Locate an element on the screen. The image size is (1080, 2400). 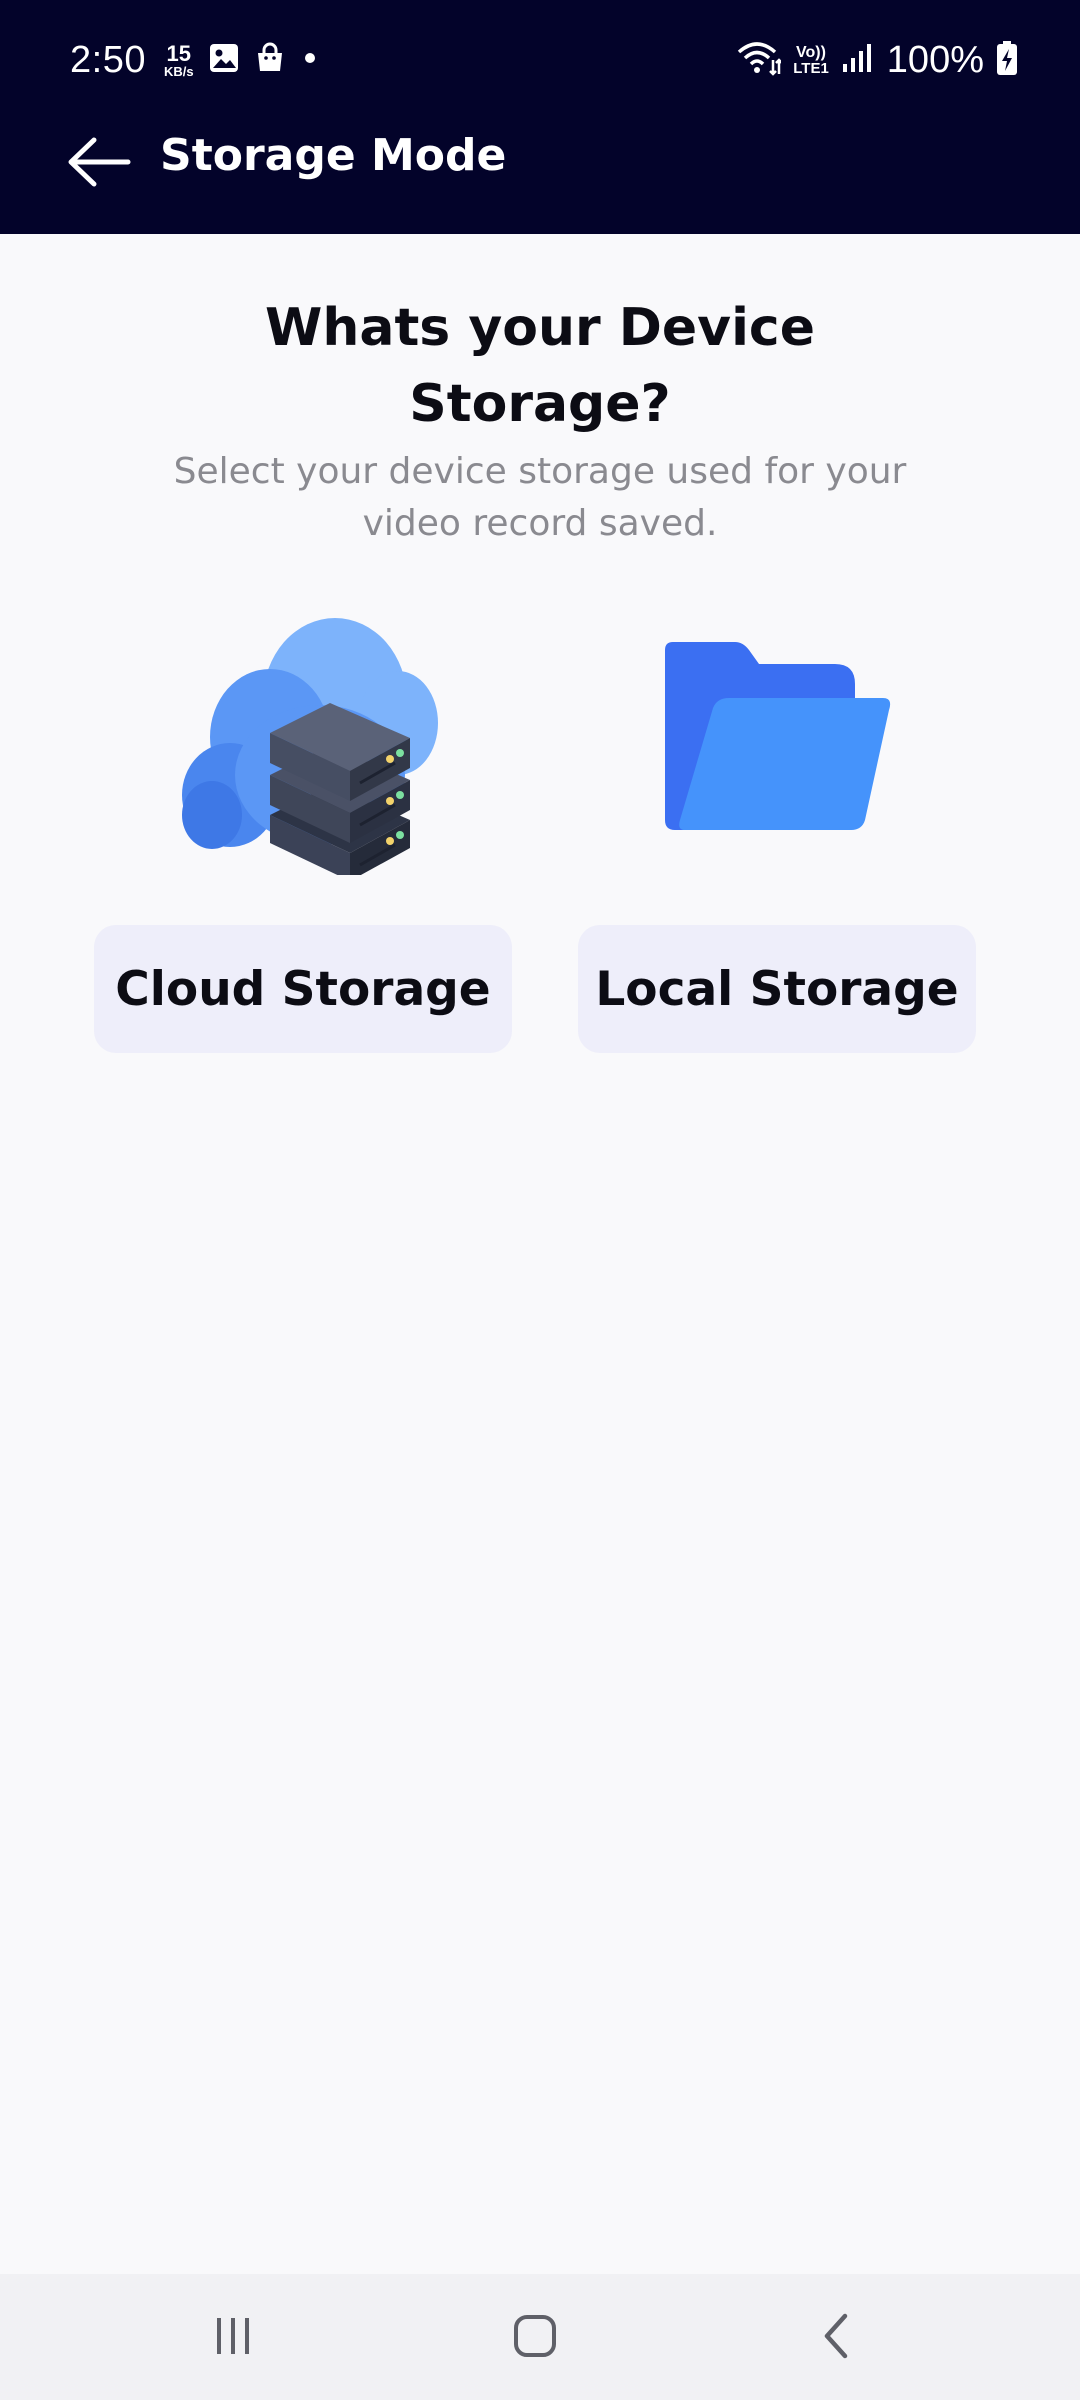
home-button is located at coordinates (535, 2336).